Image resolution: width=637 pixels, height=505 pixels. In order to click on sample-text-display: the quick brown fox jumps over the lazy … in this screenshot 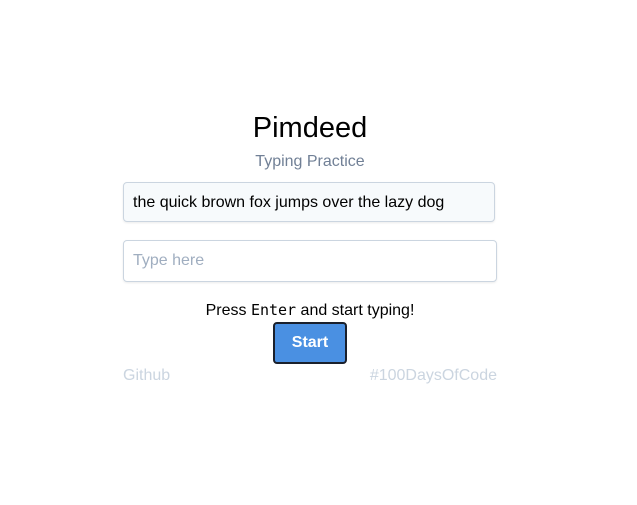, I will do `click(309, 202)`.